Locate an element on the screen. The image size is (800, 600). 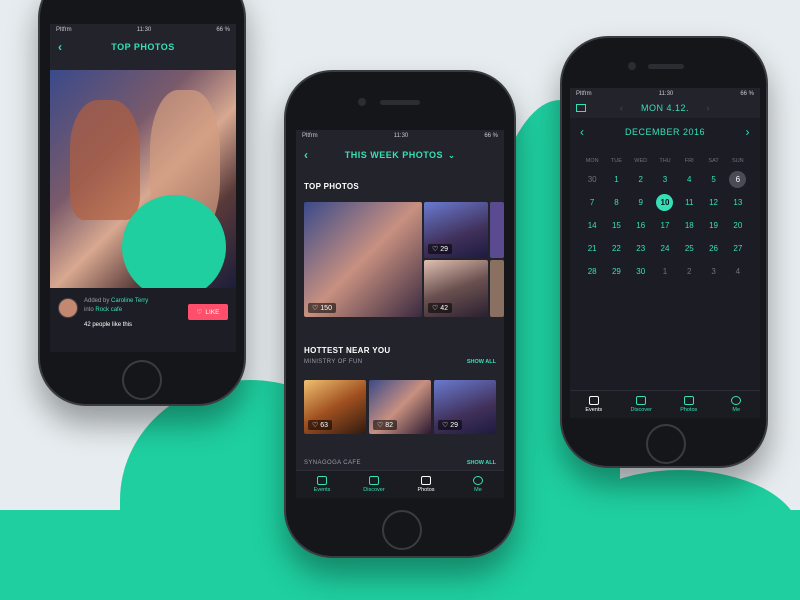
calendar-day-number: 25 is located at coordinates (689, 248).